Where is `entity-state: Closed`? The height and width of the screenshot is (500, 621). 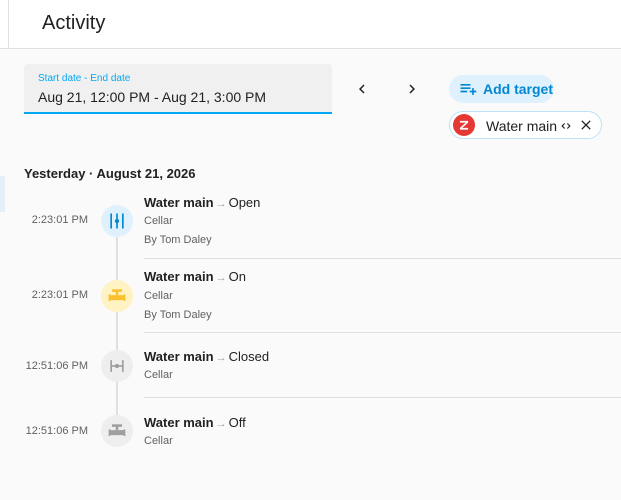
entity-state: Closed is located at coordinates (249, 356).